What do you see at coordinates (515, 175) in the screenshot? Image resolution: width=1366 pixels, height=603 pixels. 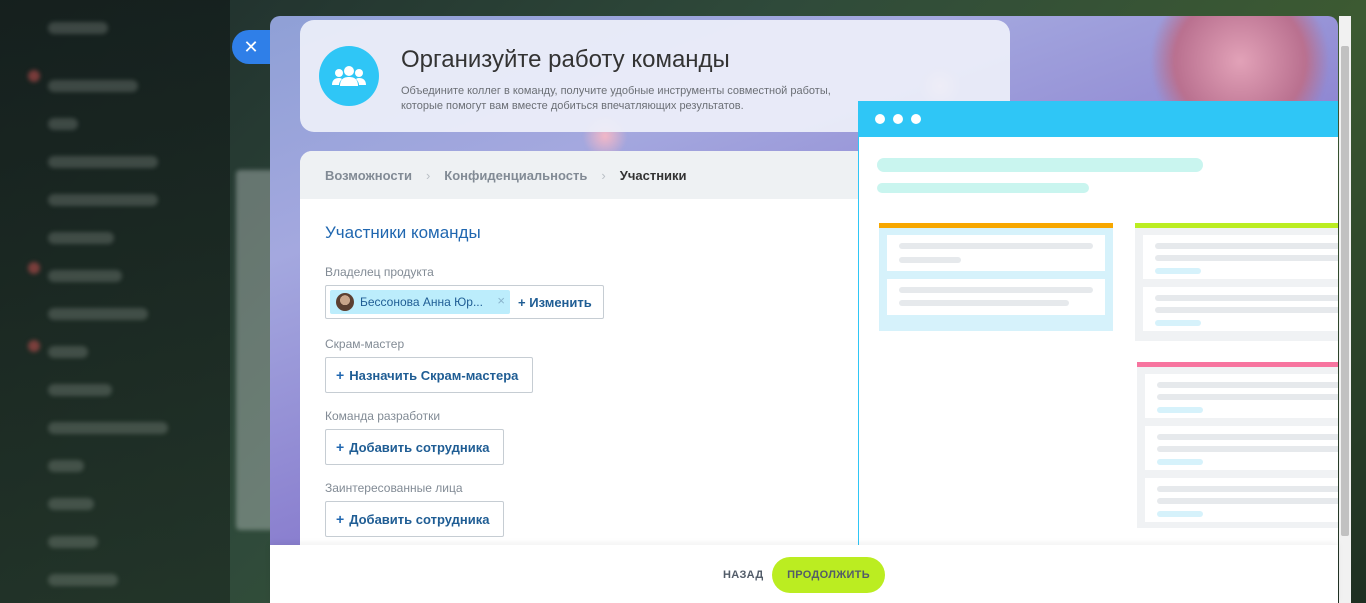 I see `breadcrumb-item-privacy: Конфиденциальность` at bounding box center [515, 175].